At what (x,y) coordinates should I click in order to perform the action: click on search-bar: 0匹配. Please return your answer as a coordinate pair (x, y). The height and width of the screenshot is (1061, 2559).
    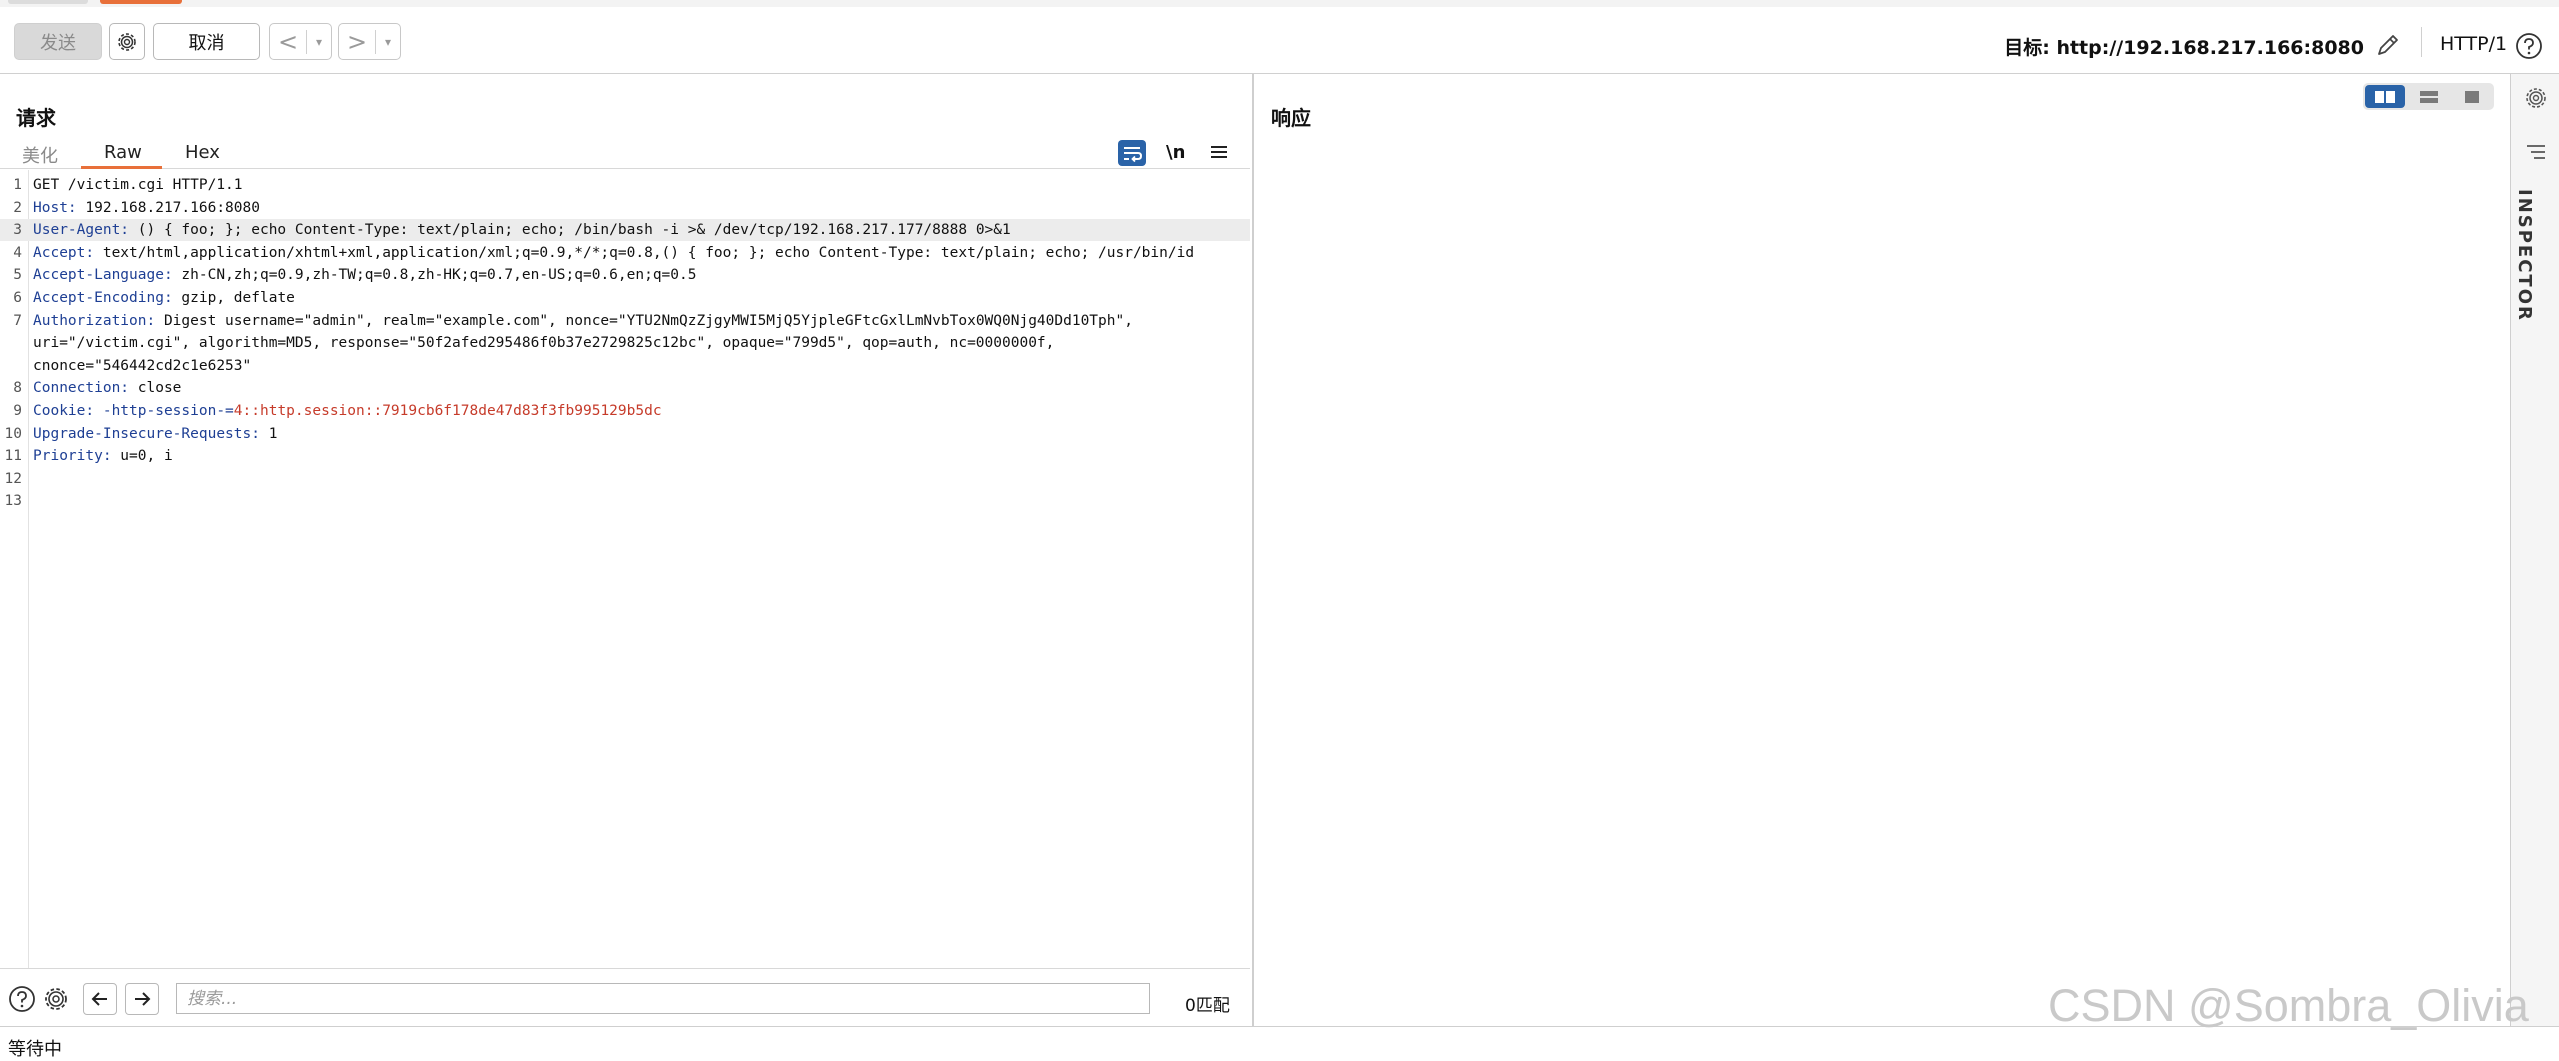
    Looking at the image, I should click on (625, 997).